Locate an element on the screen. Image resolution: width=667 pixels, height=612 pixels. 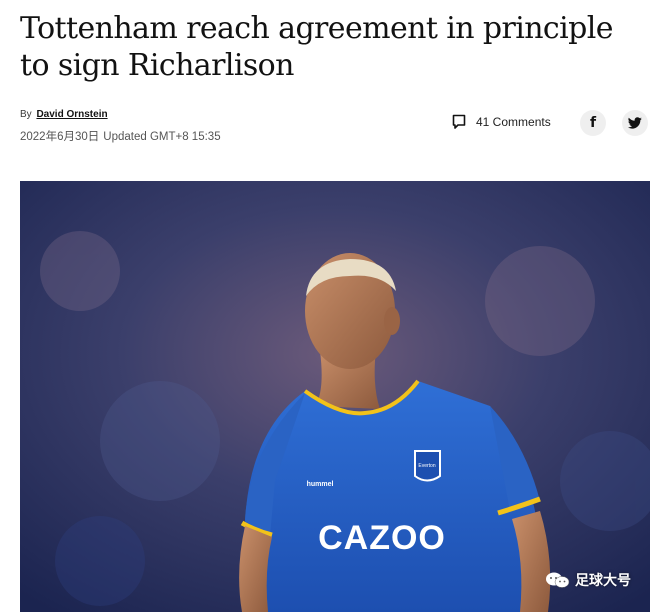
jersey-sponsor: CAZOO is located at coordinates (382, 538).